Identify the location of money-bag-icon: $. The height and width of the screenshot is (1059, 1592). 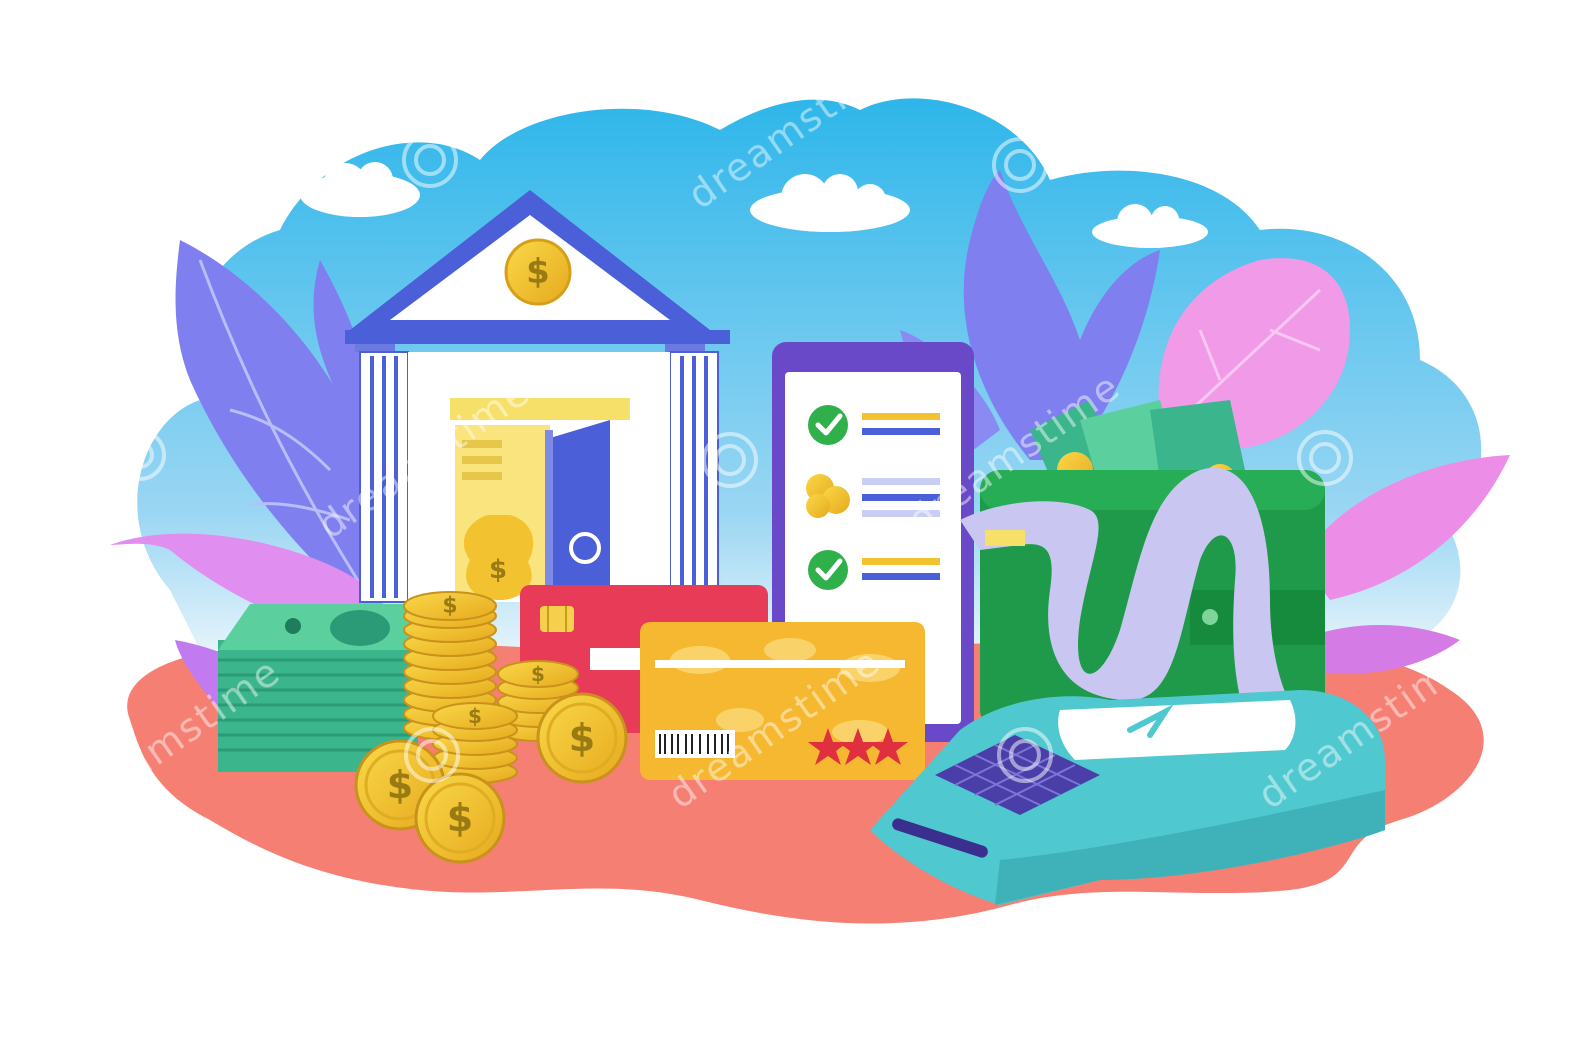
(498, 557).